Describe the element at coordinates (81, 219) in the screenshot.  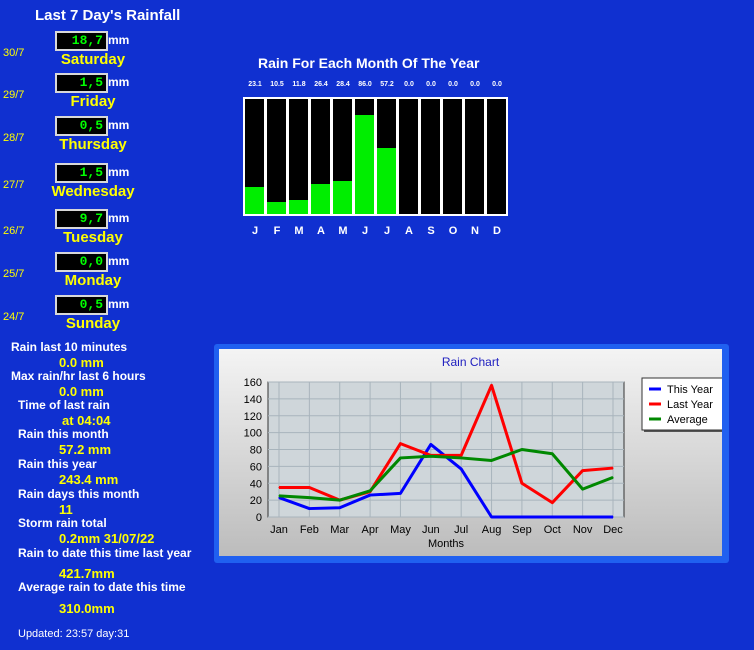
I see `day-rain-value: 9,7` at that location.